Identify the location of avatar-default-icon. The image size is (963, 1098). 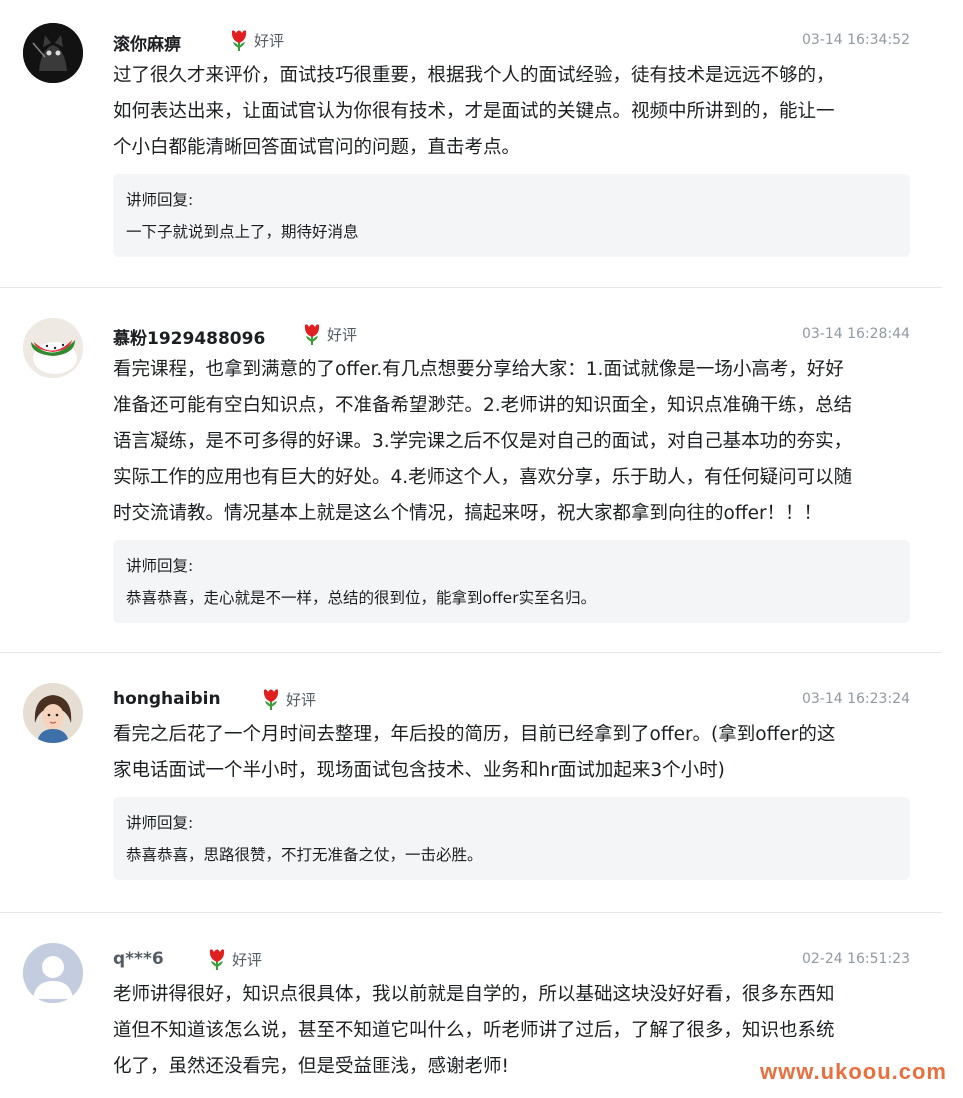
(53, 973).